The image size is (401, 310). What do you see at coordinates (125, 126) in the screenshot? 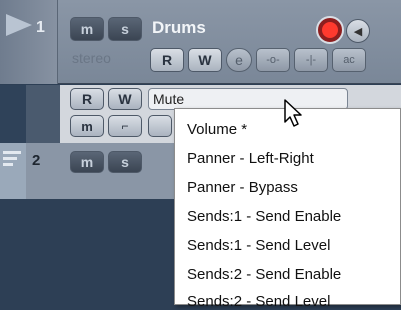
I see `lane-lock-icon: ⌐` at bounding box center [125, 126].